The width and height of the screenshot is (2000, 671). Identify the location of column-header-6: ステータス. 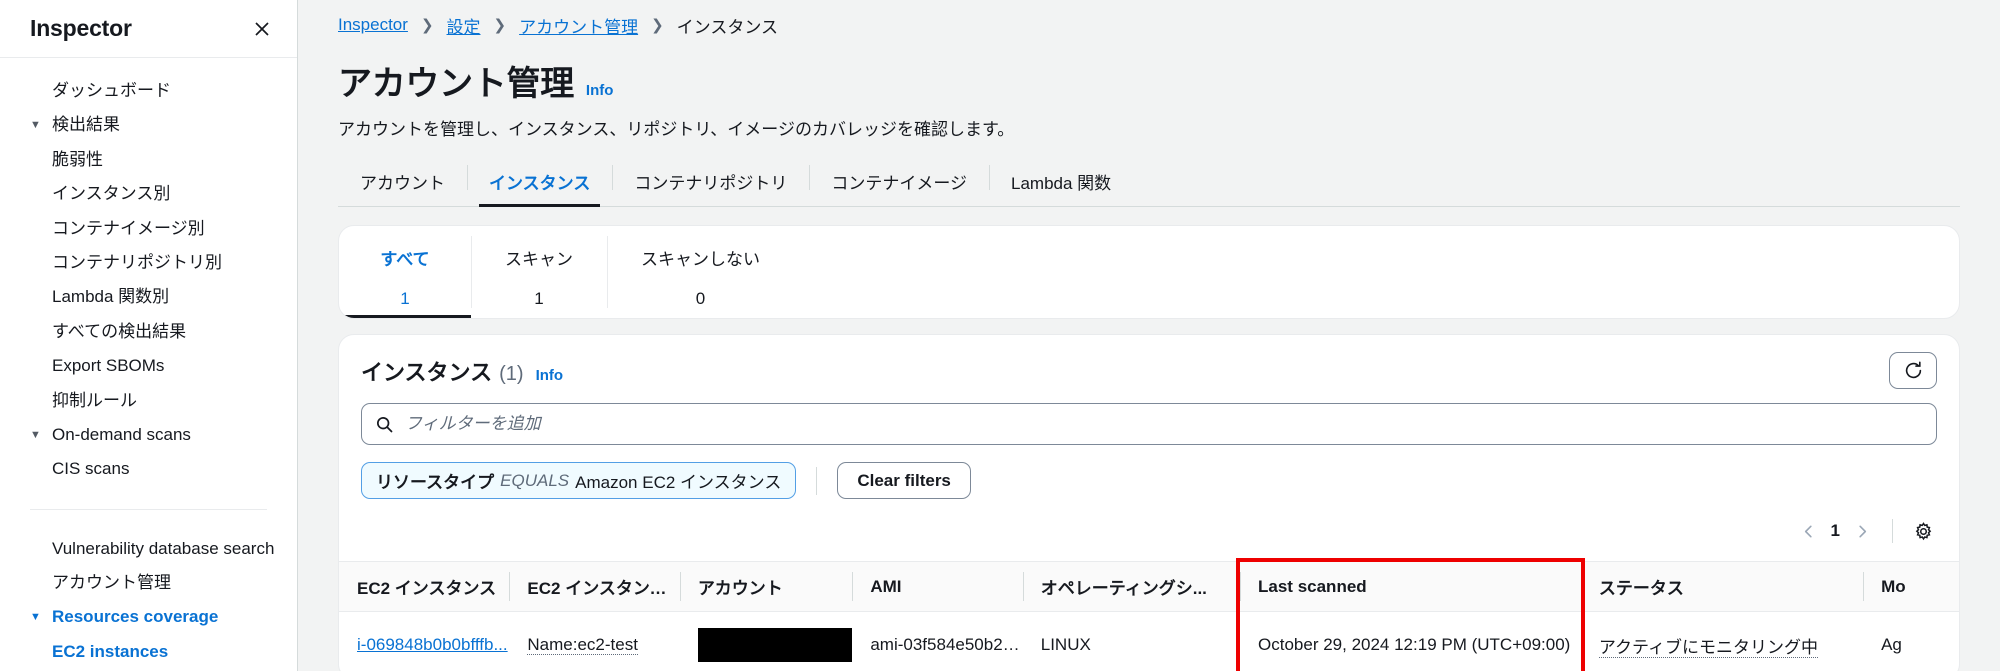
(1722, 586).